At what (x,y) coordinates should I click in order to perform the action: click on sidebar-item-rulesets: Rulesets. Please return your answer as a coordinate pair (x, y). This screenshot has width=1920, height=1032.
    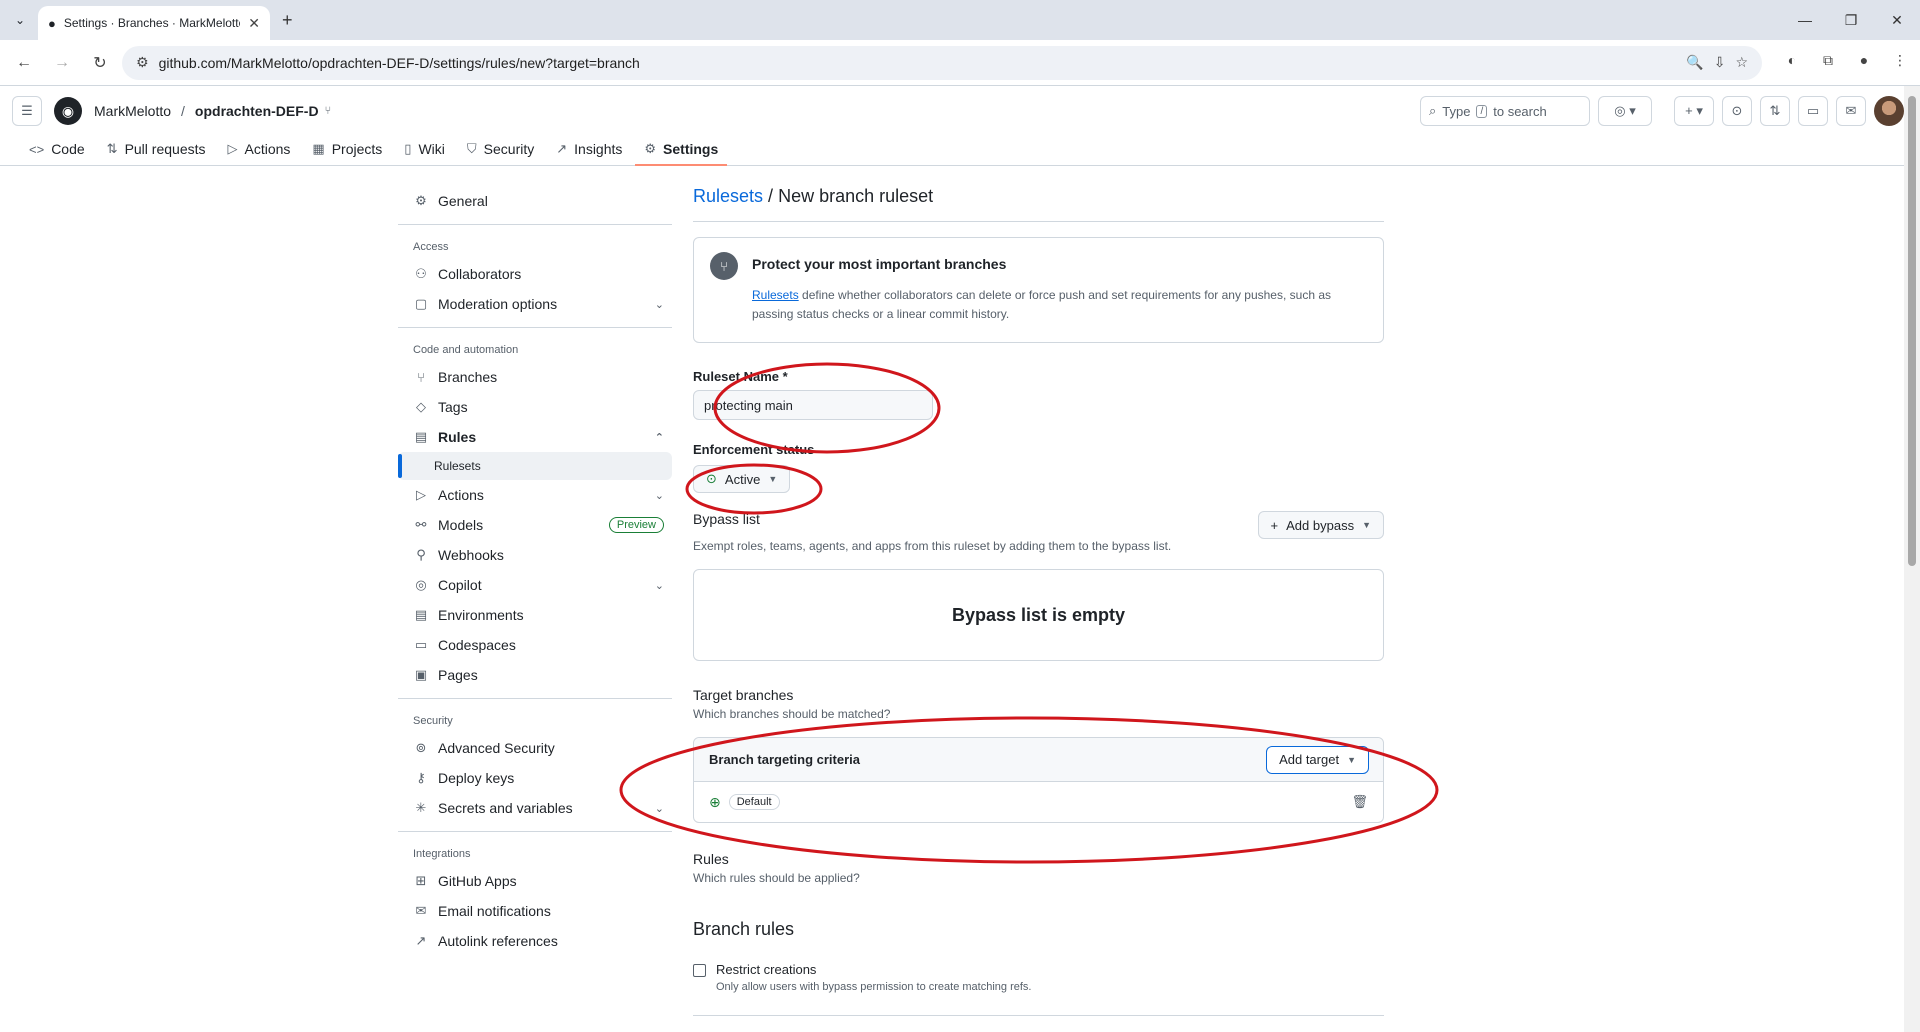
    Looking at the image, I should click on (535, 466).